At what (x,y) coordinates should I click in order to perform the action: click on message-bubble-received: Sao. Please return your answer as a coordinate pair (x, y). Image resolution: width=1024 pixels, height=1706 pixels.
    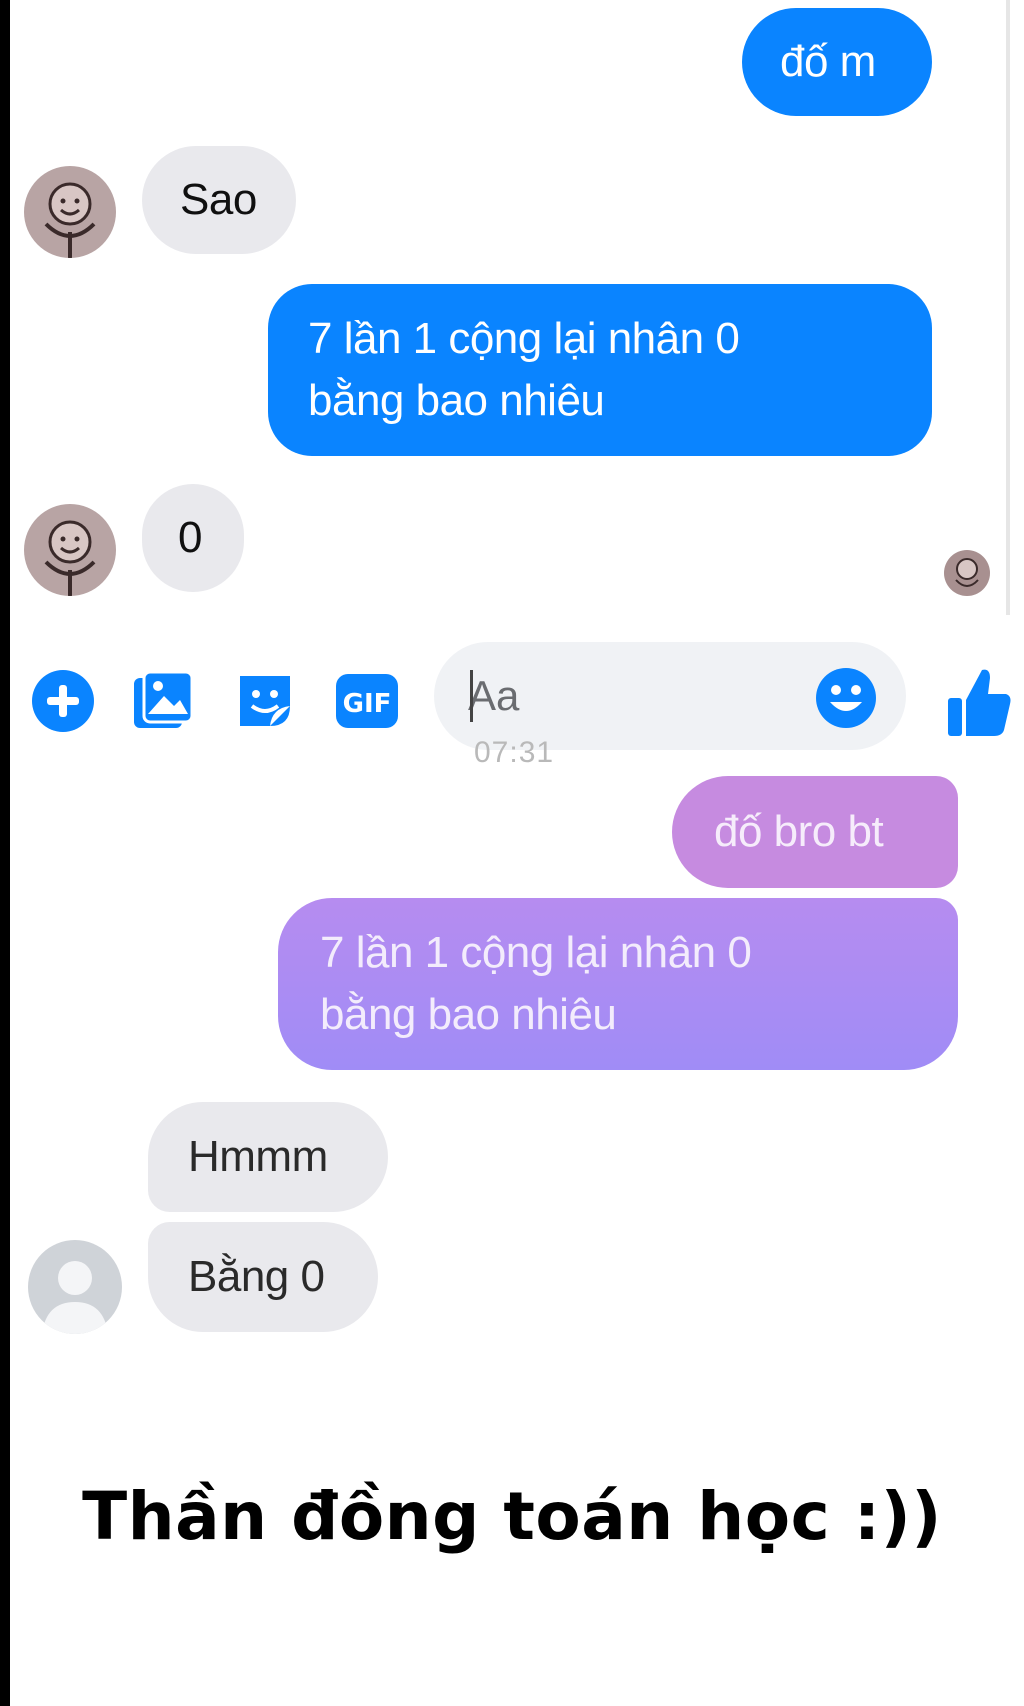
    Looking at the image, I should click on (219, 200).